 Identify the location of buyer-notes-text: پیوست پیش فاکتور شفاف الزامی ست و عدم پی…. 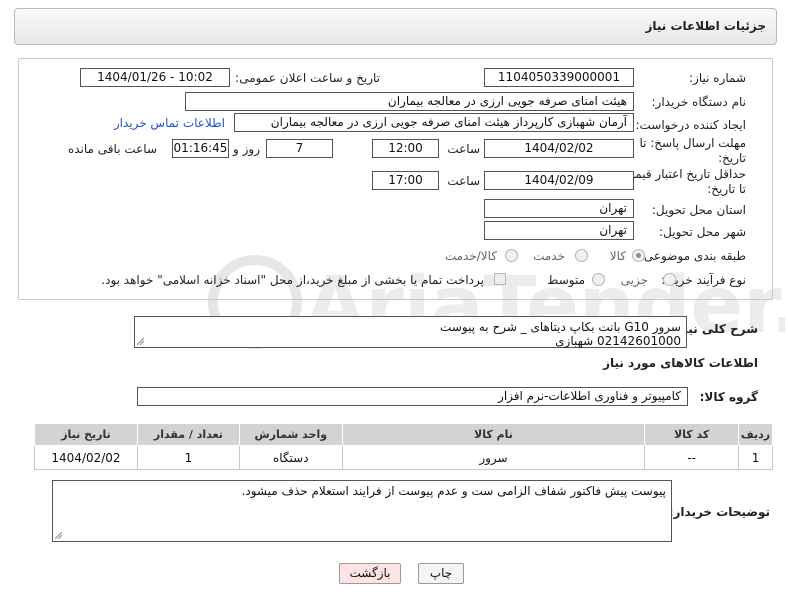
(453, 491).